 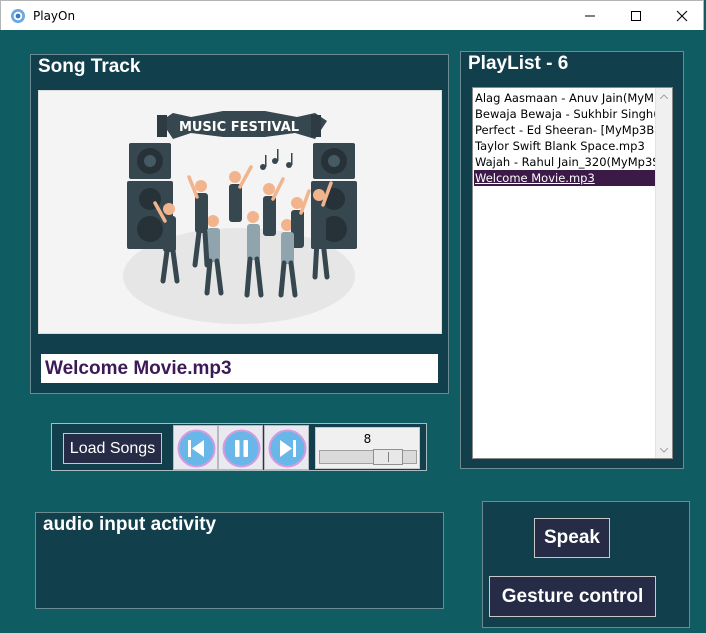 I want to click on current-song-label: Welcome Movie.mp3, so click(x=239, y=368).